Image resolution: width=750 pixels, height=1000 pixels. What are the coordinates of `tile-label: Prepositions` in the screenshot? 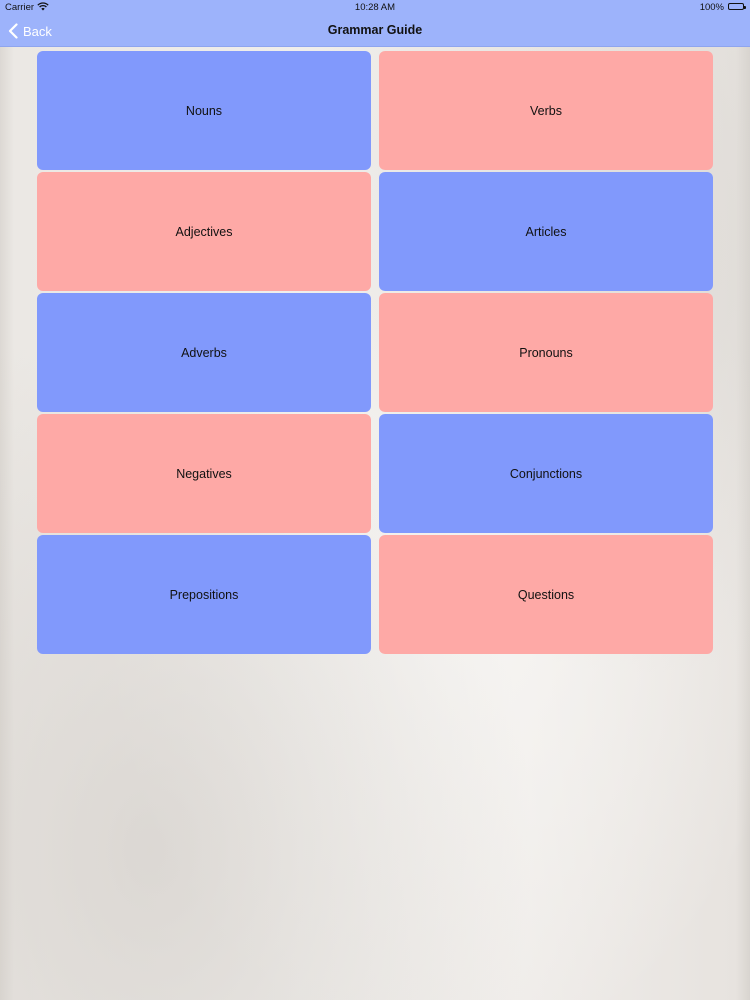 It's located at (204, 594).